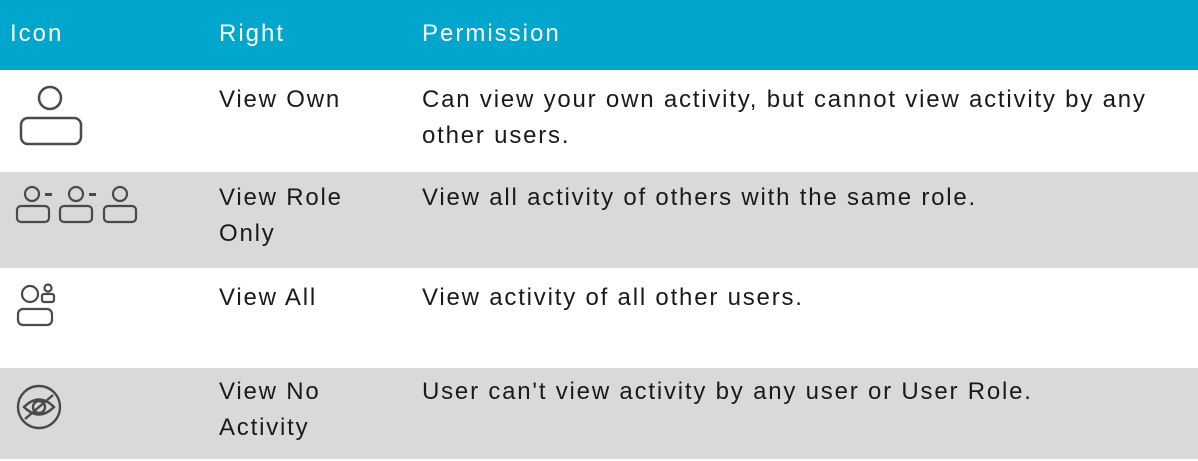 Image resolution: width=1198 pixels, height=461 pixels. I want to click on users-all-icon, so click(39, 307).